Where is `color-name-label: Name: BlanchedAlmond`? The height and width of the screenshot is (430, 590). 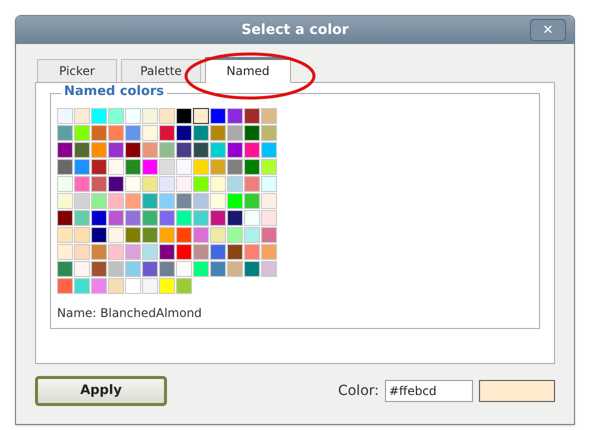
color-name-label: Name: BlanchedAlmond is located at coordinates (129, 313).